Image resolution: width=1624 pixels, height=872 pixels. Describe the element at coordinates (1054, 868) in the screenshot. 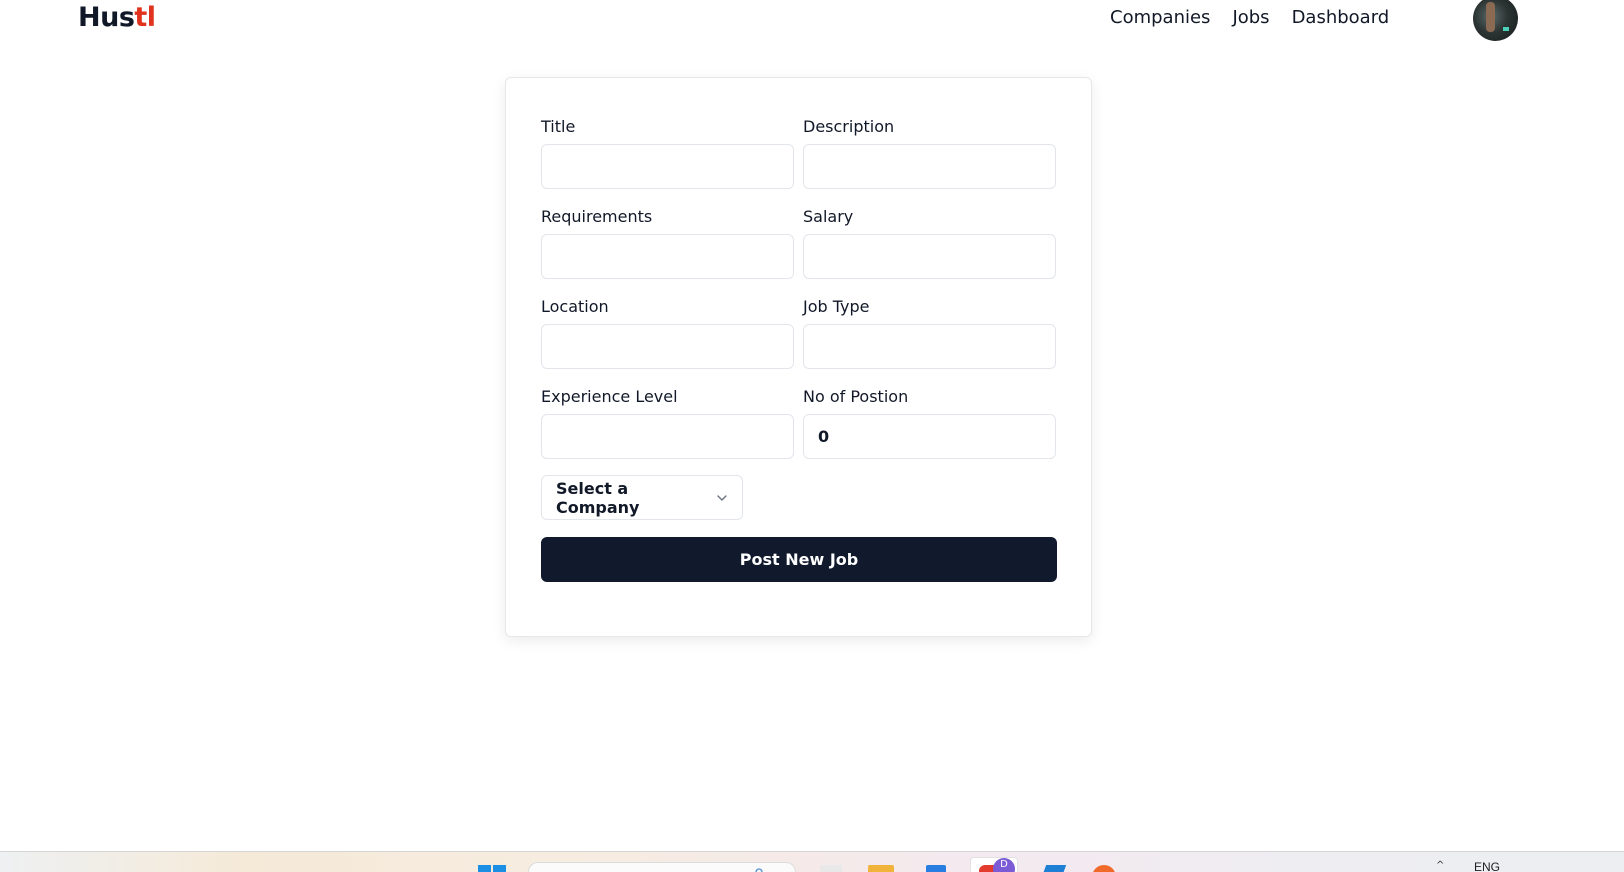

I see `code-editor-icon` at that location.